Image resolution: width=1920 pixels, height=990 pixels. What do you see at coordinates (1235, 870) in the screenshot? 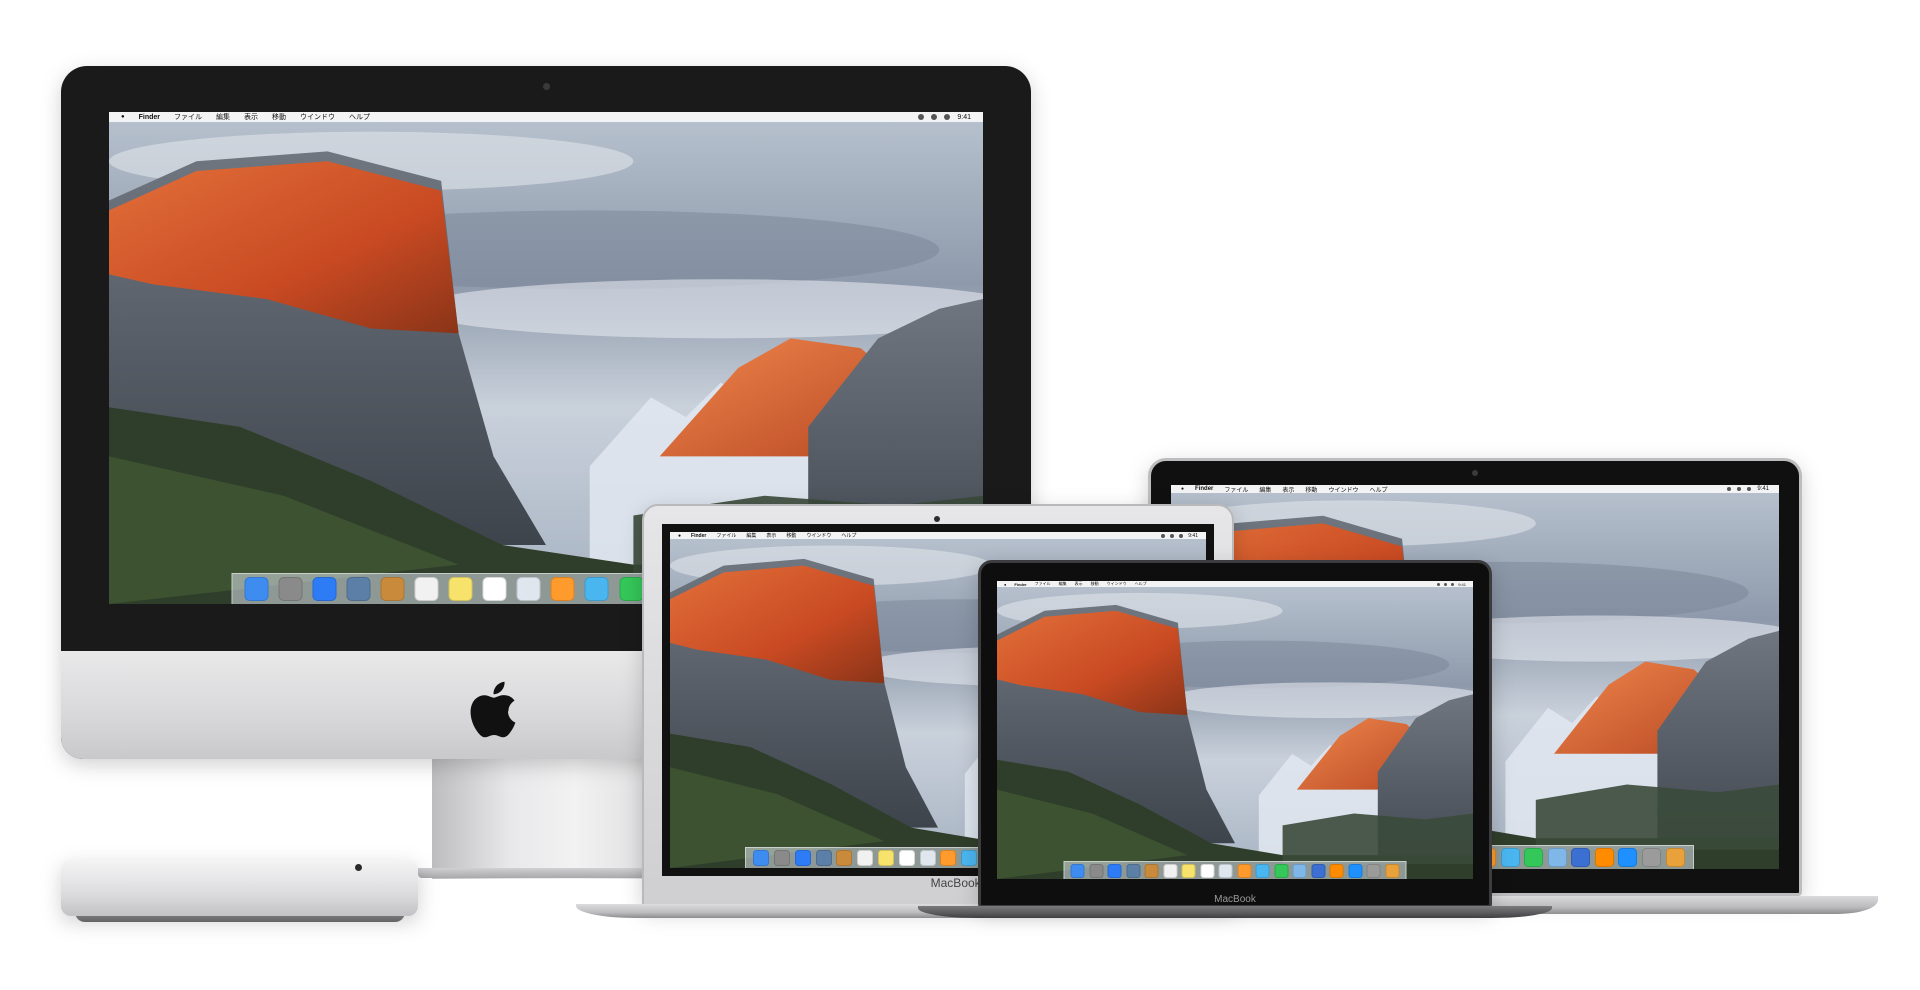
I see `dock` at bounding box center [1235, 870].